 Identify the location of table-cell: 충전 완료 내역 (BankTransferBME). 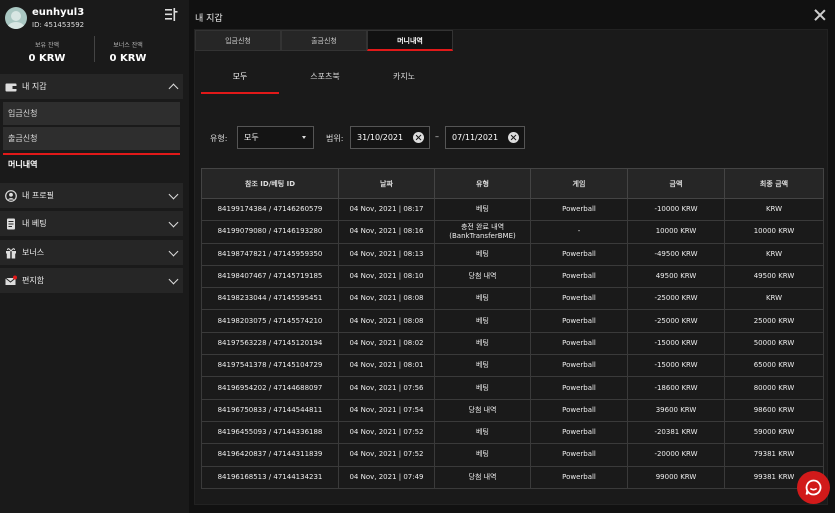
(482, 232).